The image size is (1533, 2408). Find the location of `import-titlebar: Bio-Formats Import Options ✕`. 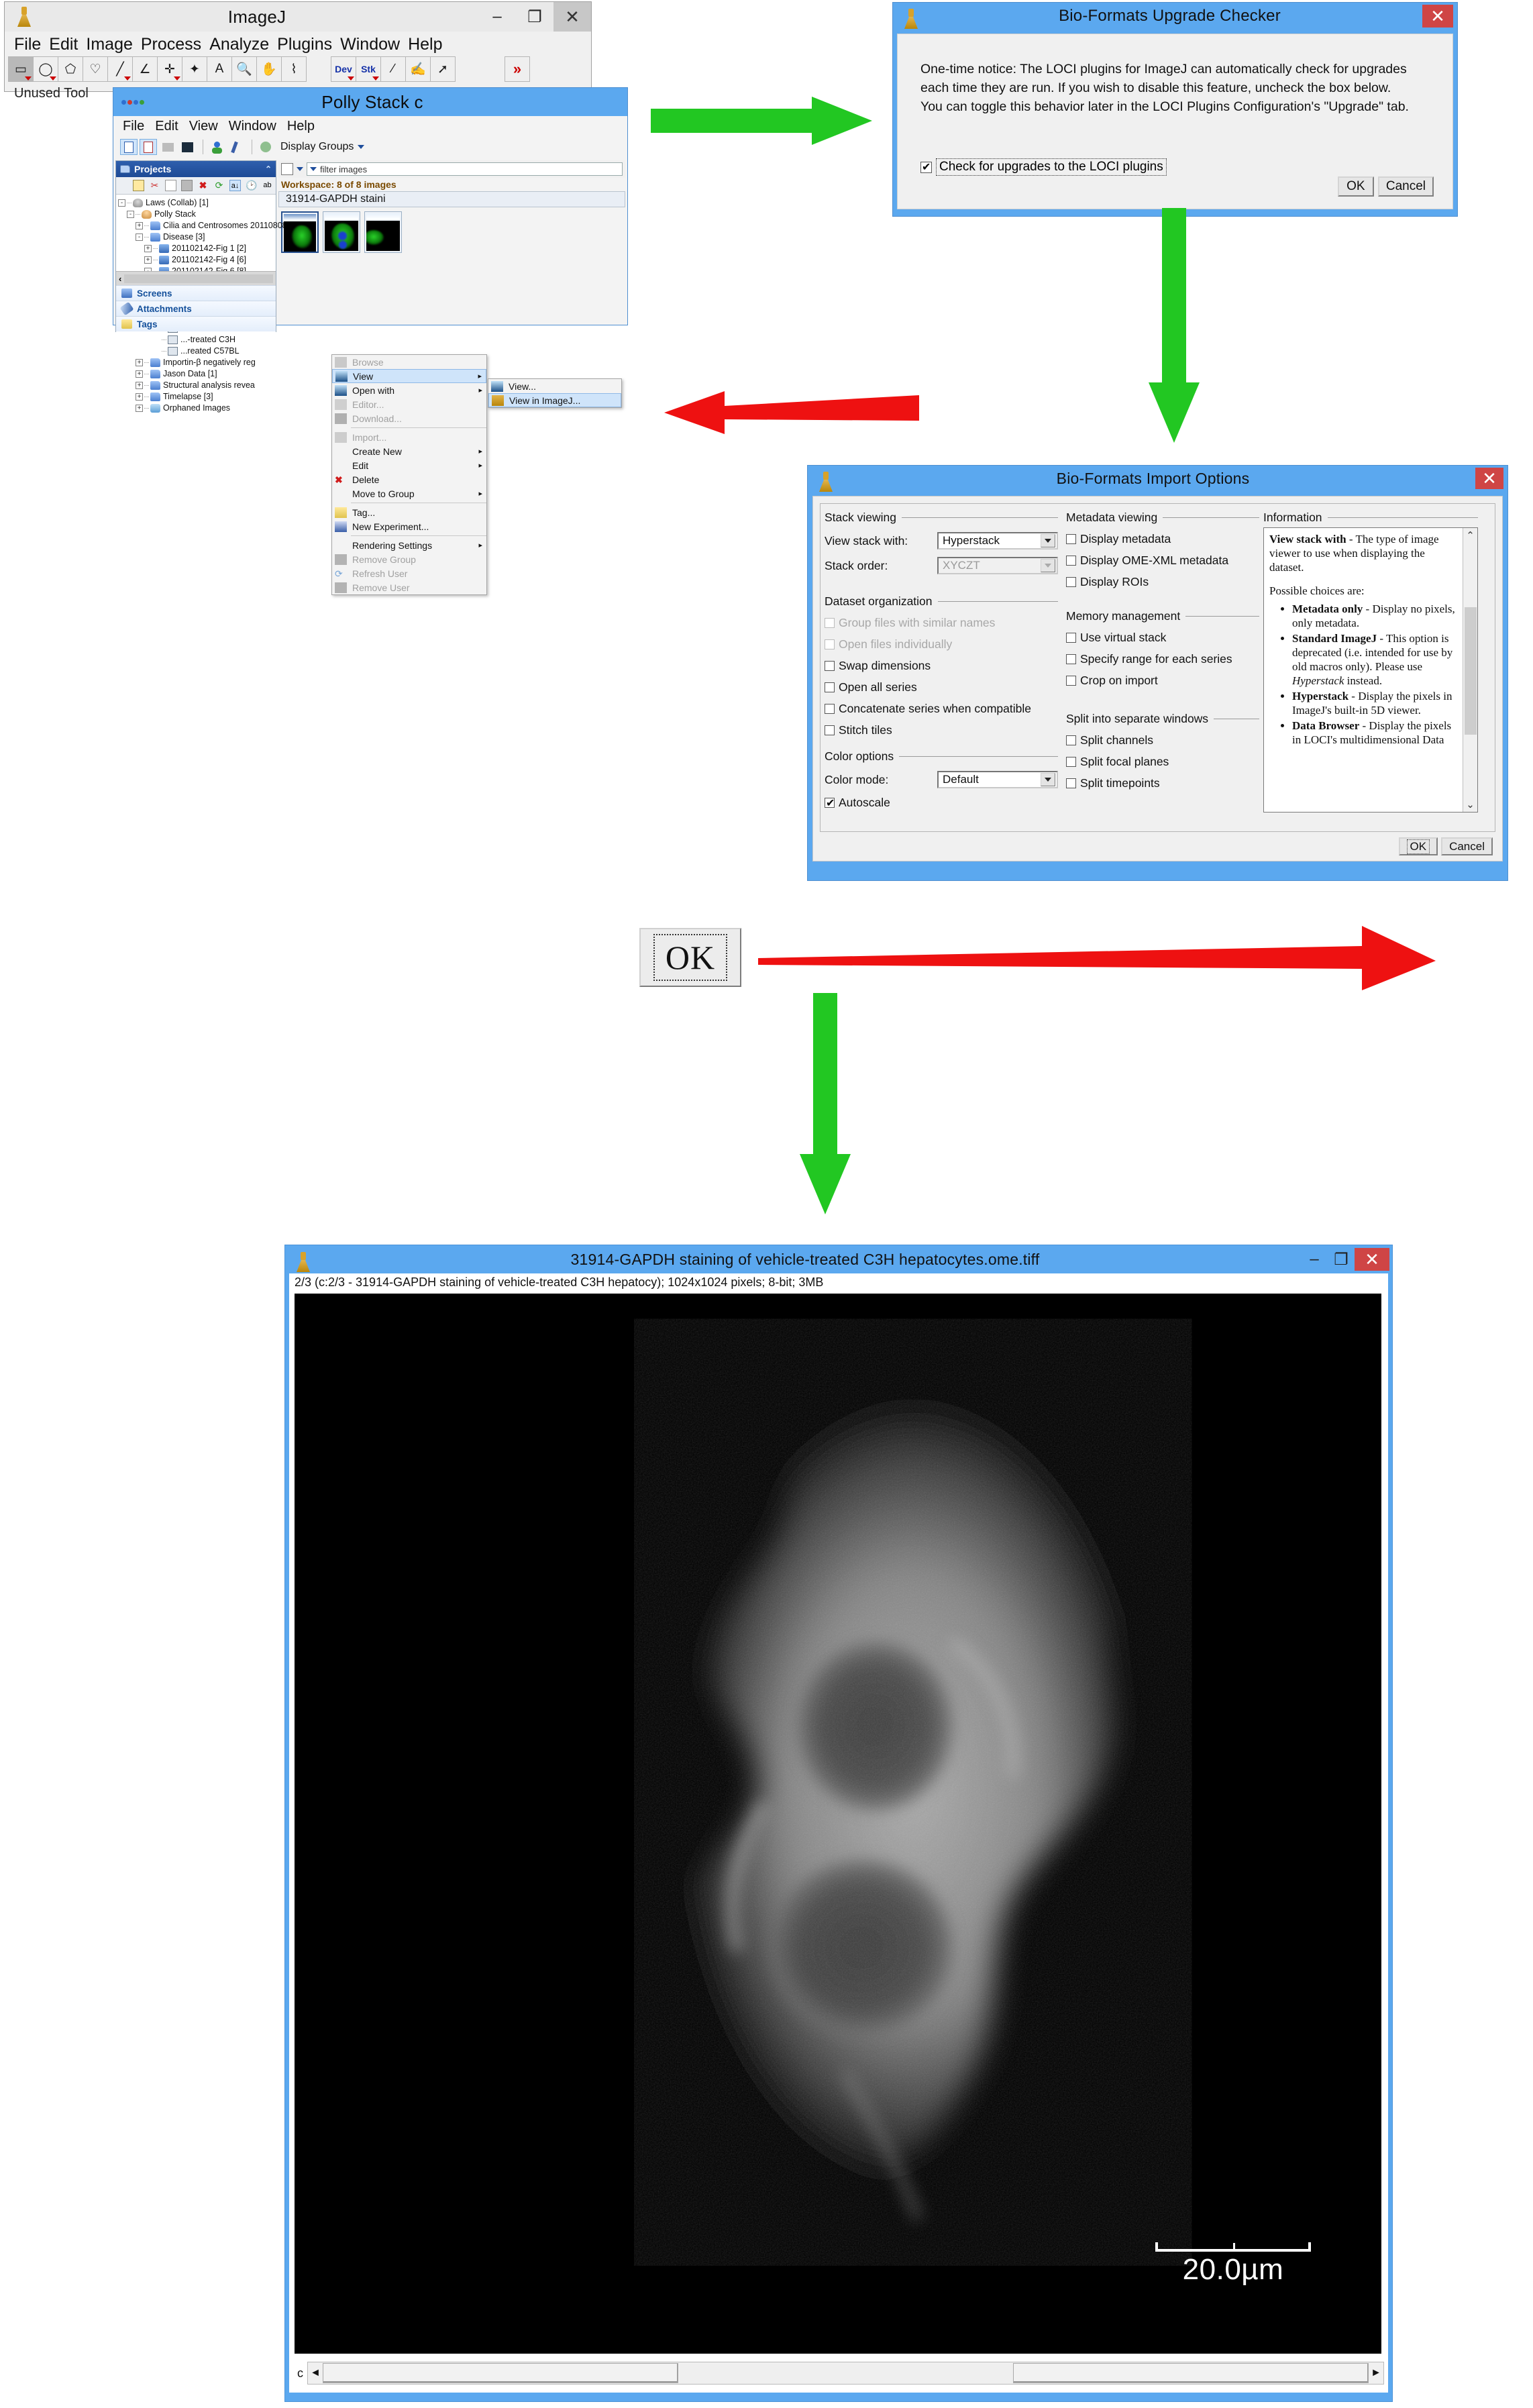

import-titlebar: Bio-Formats Import Options ✕ is located at coordinates (1158, 479).